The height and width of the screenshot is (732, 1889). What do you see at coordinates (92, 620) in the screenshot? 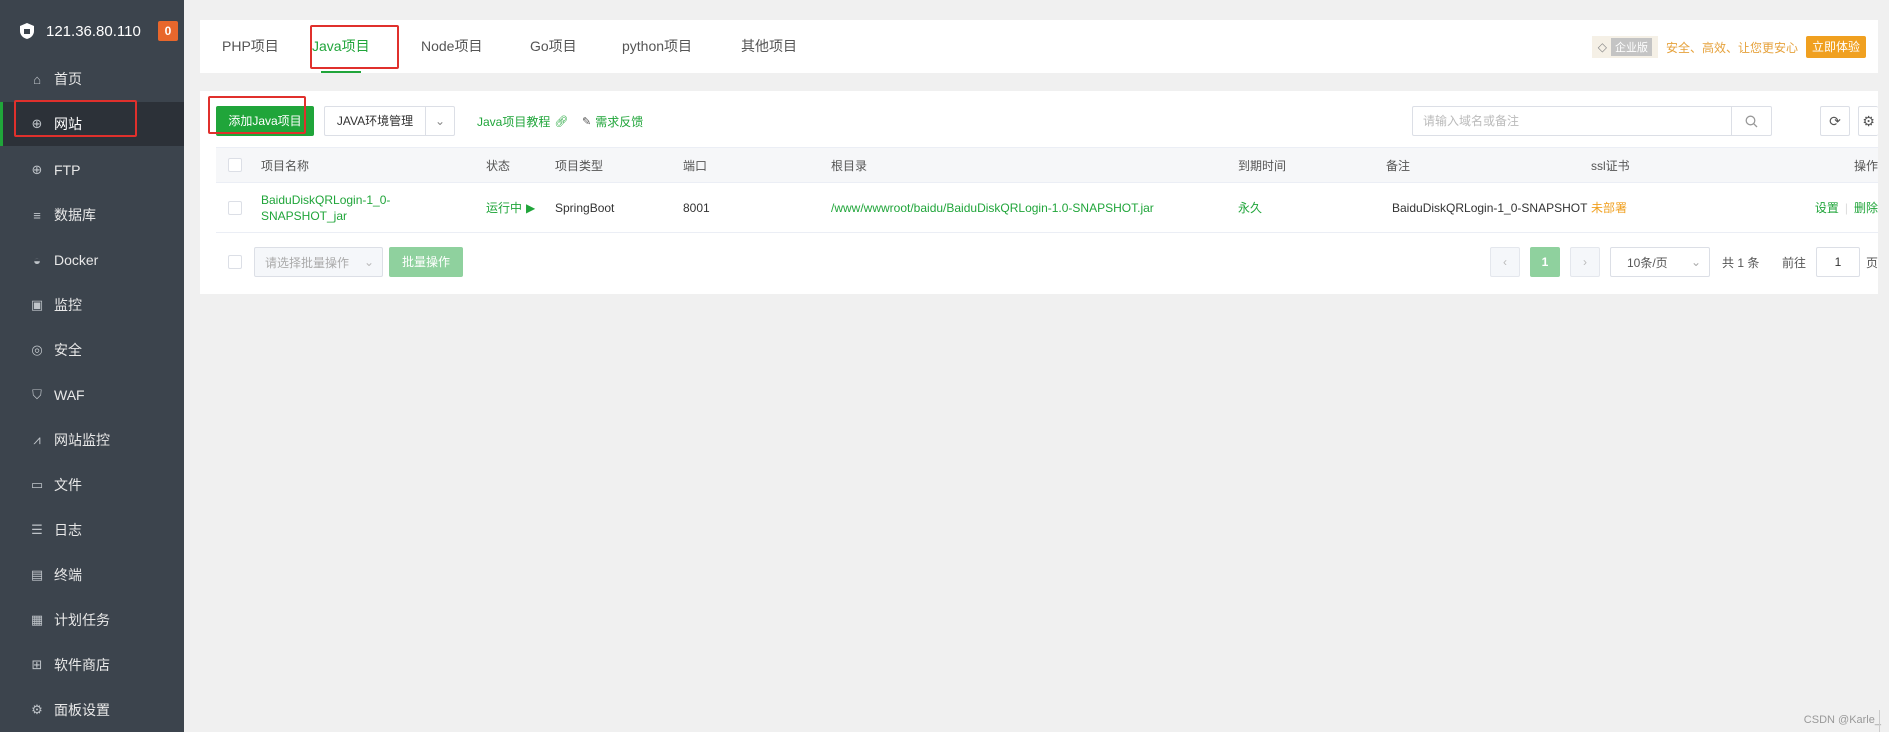
I see `sidebar-item-cron: ▦ 计划任务` at bounding box center [92, 620].